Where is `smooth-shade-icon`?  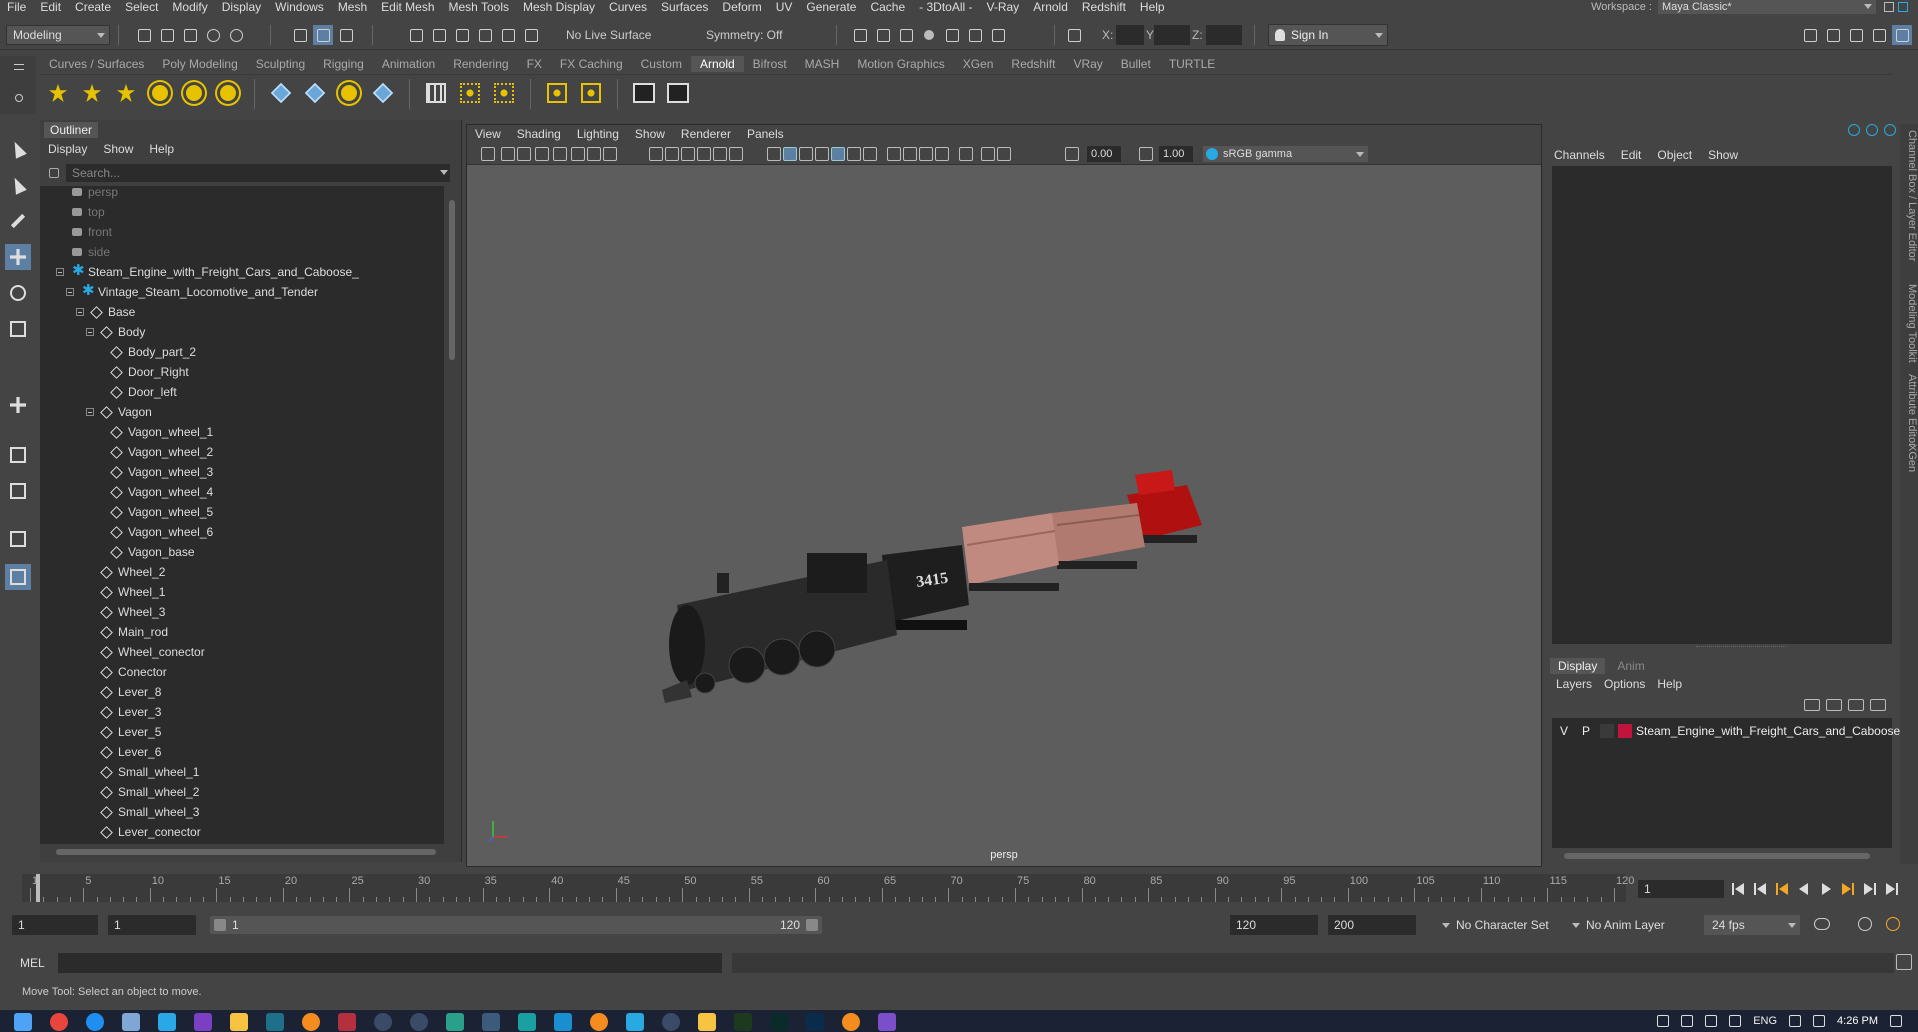
smooth-shade-icon is located at coordinates (790, 154).